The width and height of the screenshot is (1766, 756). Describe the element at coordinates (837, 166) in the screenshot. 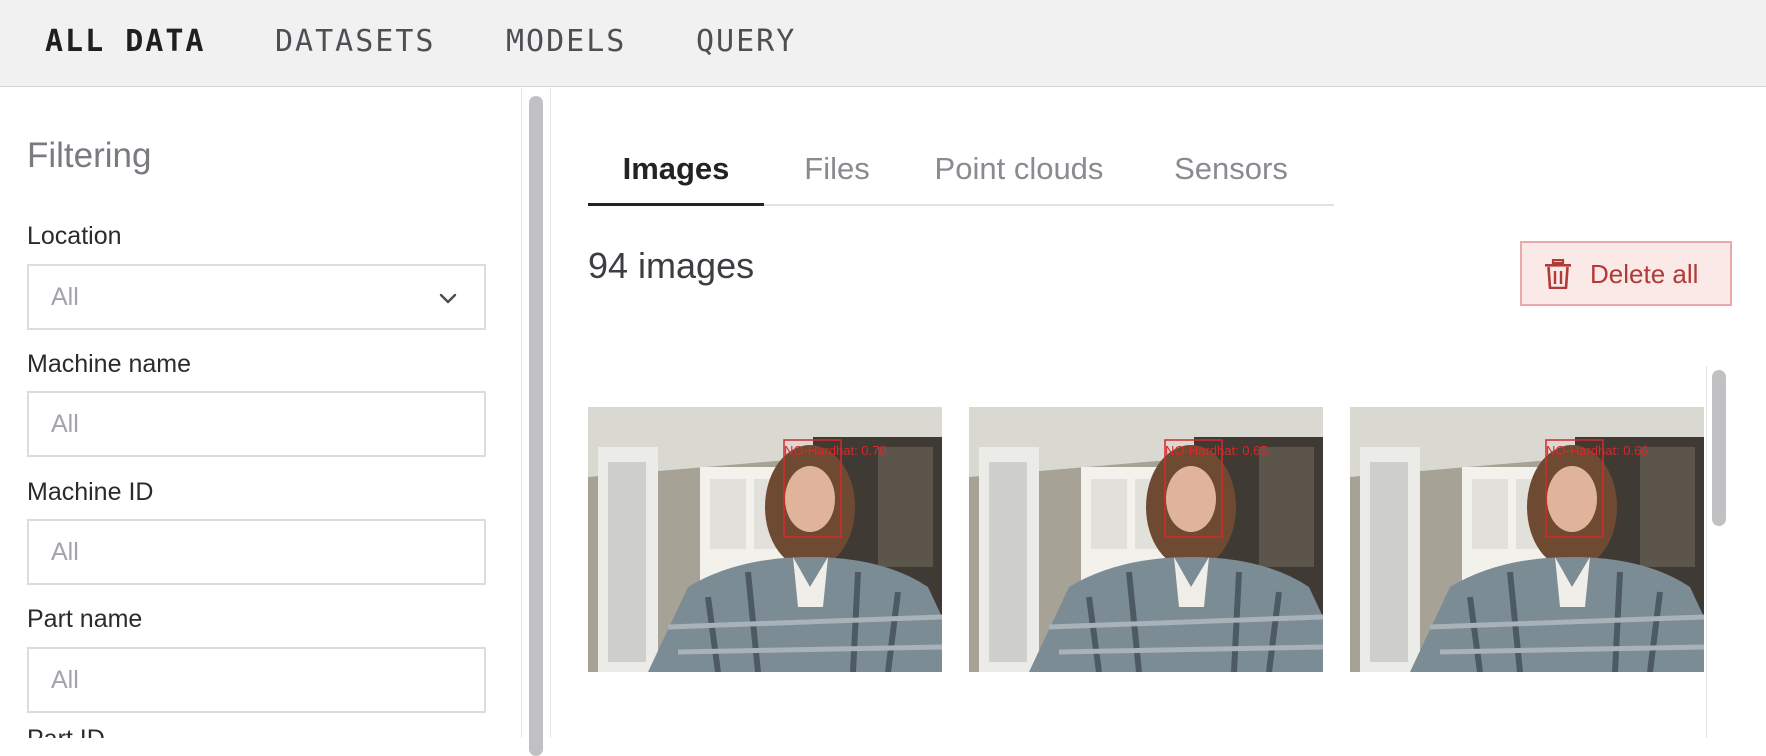

I see `tab-files: Files` at that location.